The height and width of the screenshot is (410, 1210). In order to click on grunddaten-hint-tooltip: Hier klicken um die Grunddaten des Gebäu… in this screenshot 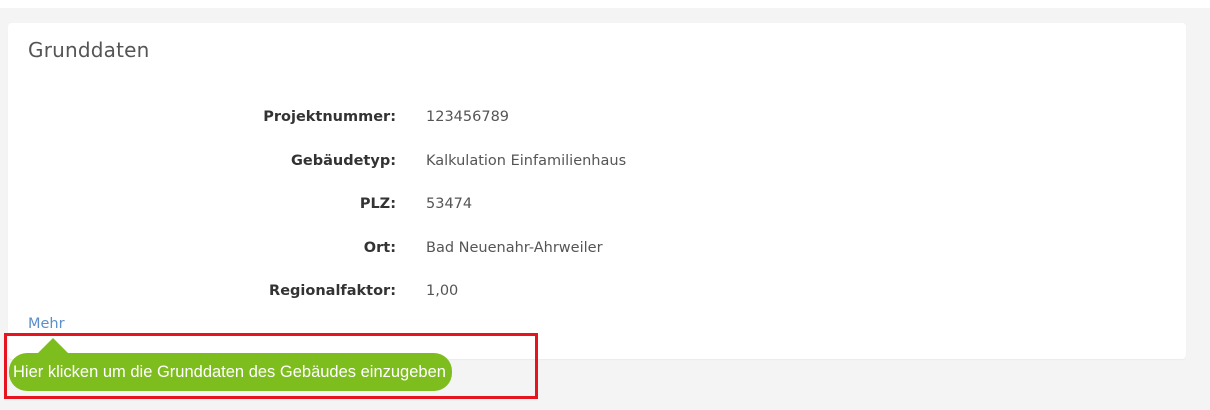, I will do `click(230, 372)`.